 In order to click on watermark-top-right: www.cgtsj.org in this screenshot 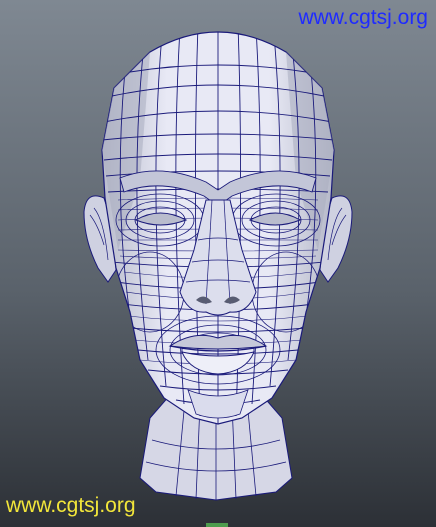, I will do `click(363, 17)`.